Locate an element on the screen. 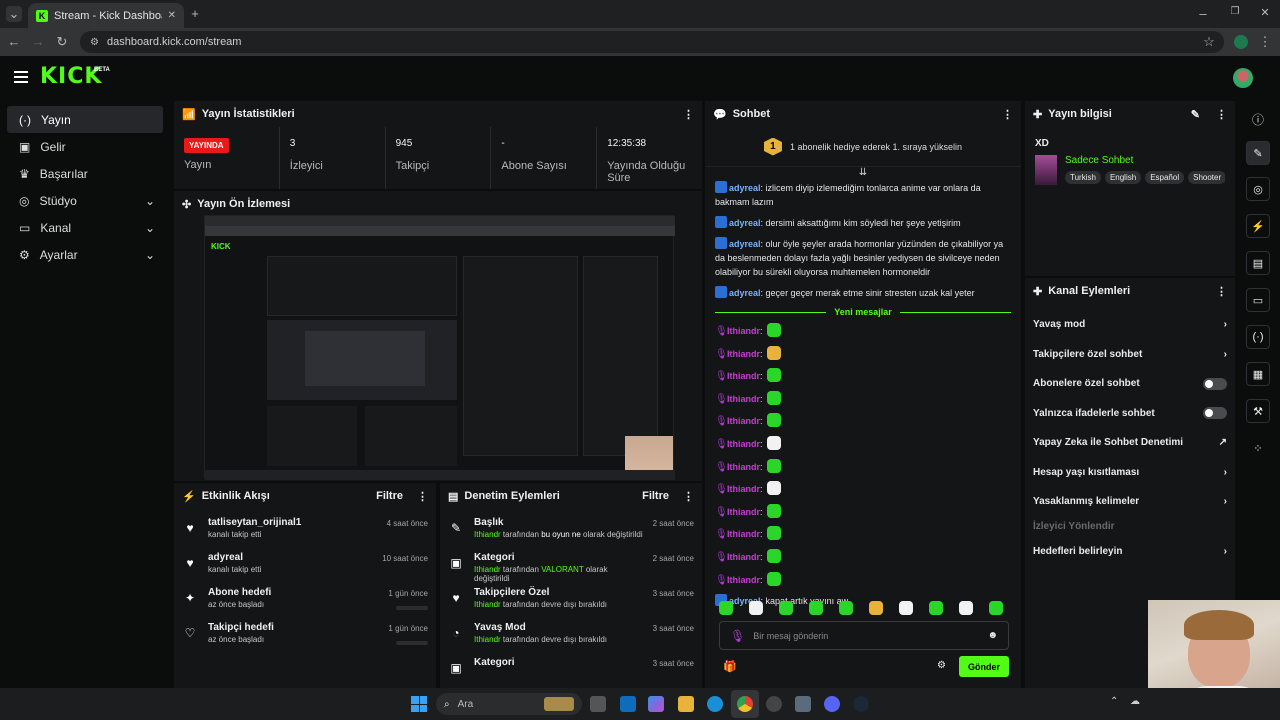 The image size is (1280, 720). bookmark-star-icon: ☆ is located at coordinates (1209, 42).